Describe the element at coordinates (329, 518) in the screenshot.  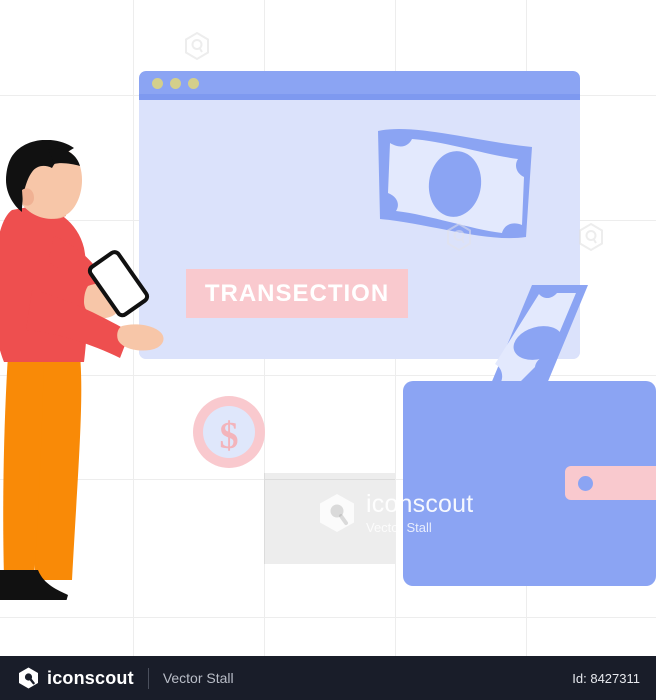
I see `watermark-backdrop` at that location.